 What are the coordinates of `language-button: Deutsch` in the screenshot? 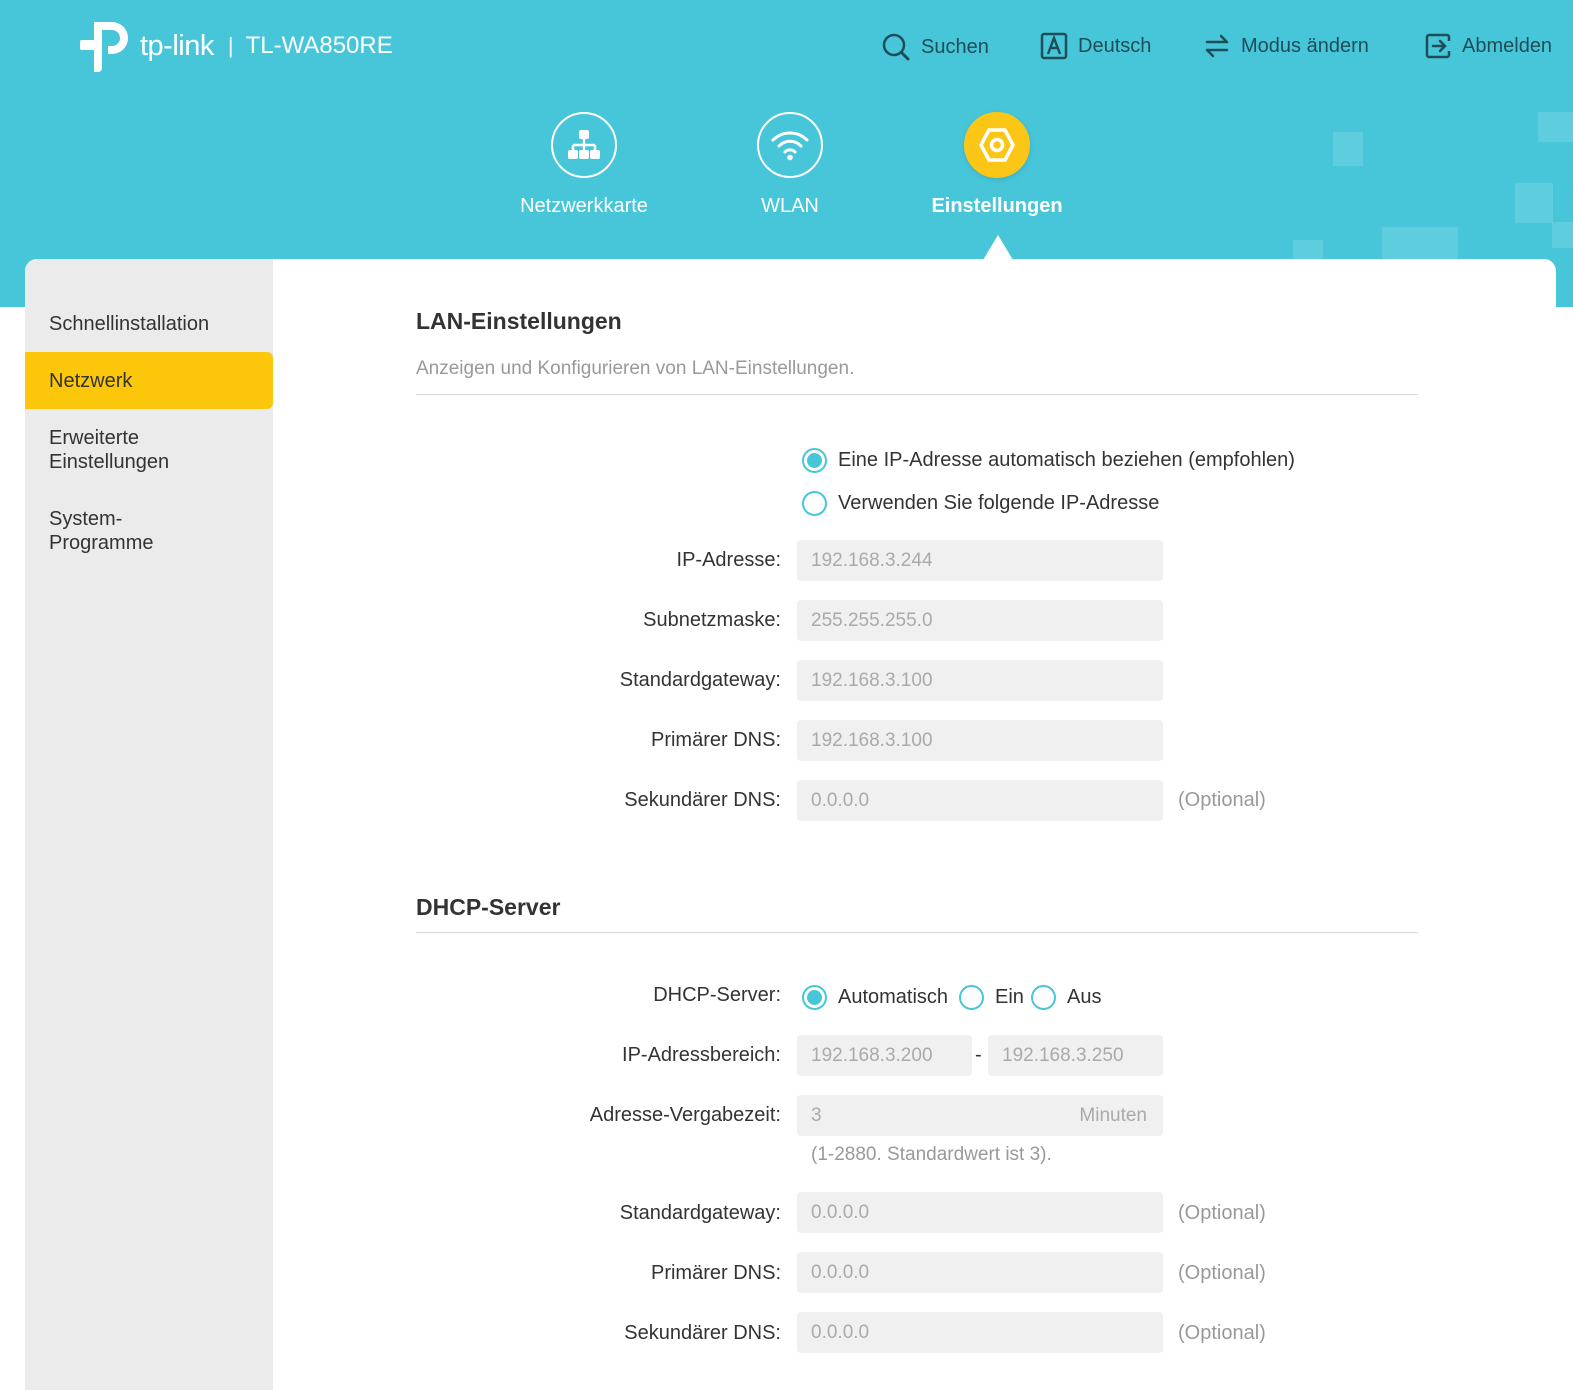 It's located at (1095, 46).